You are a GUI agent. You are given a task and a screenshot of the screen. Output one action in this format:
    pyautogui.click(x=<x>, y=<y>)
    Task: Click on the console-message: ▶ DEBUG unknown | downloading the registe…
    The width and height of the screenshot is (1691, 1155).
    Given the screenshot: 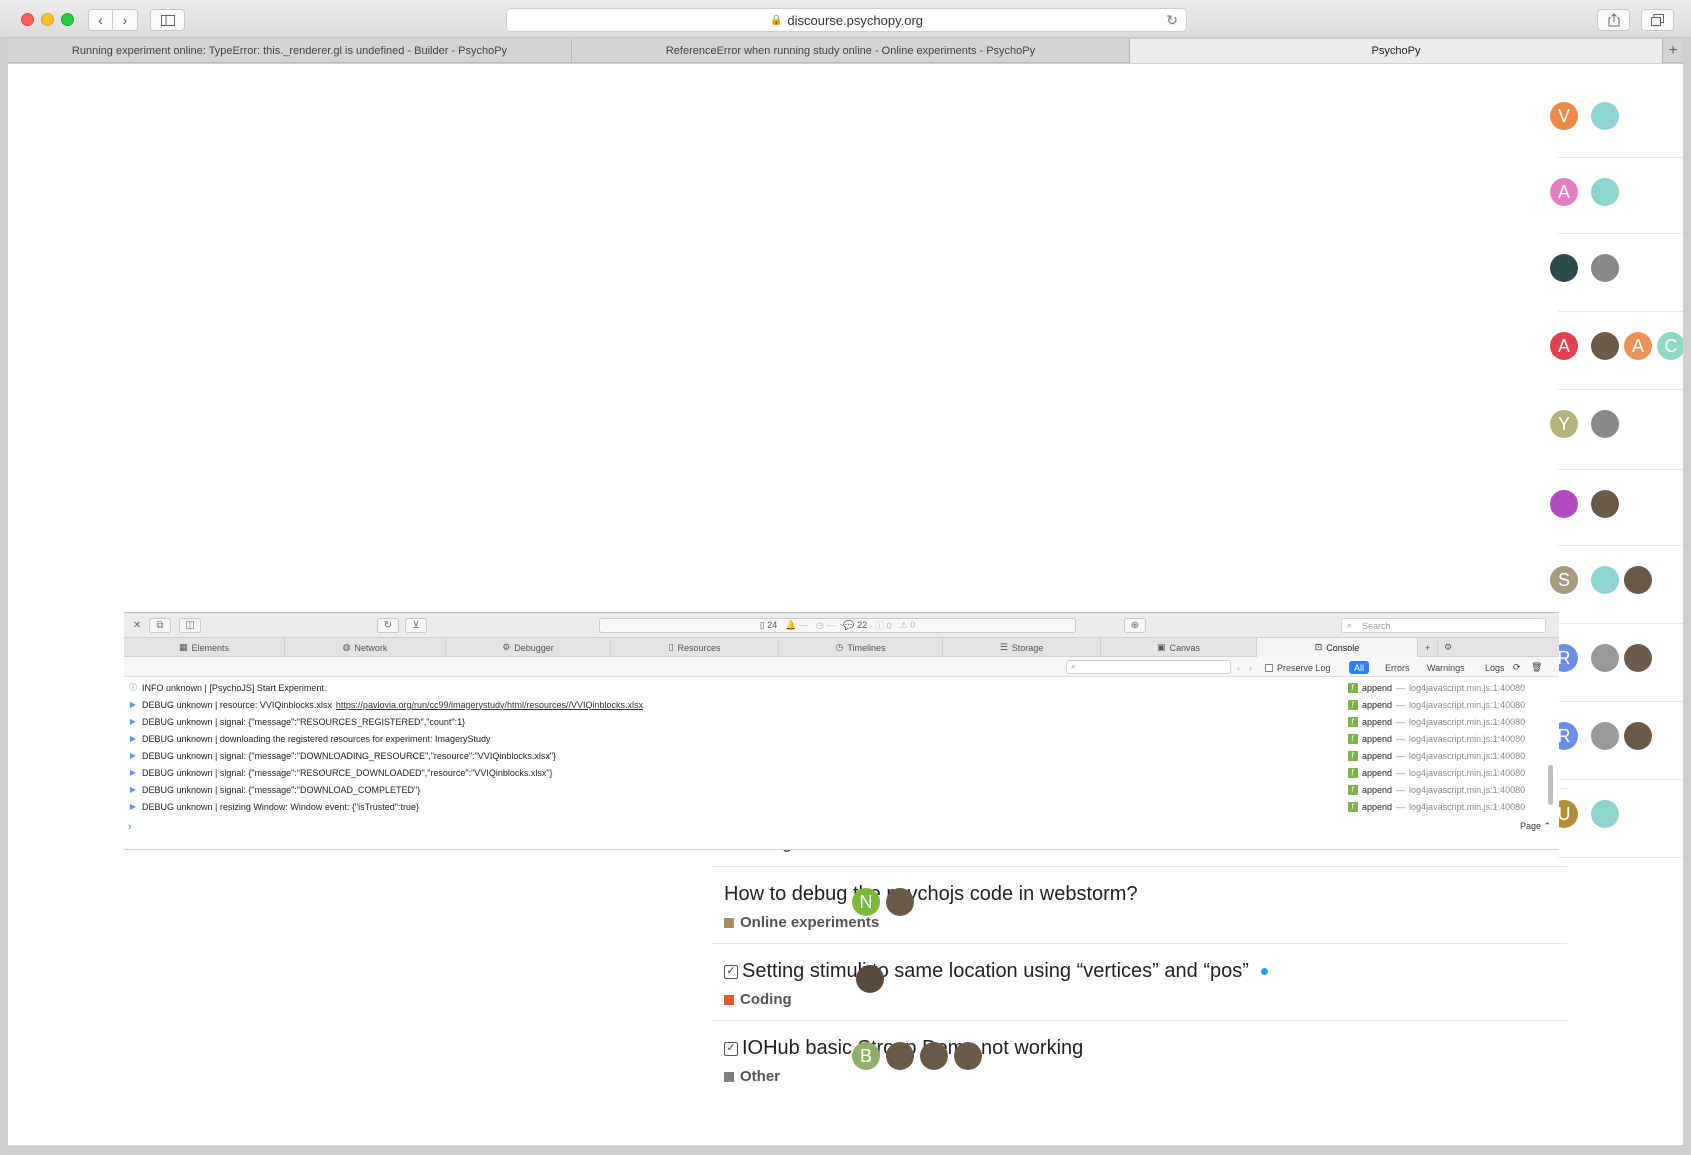 What is the action you would take?
    pyautogui.click(x=834, y=738)
    